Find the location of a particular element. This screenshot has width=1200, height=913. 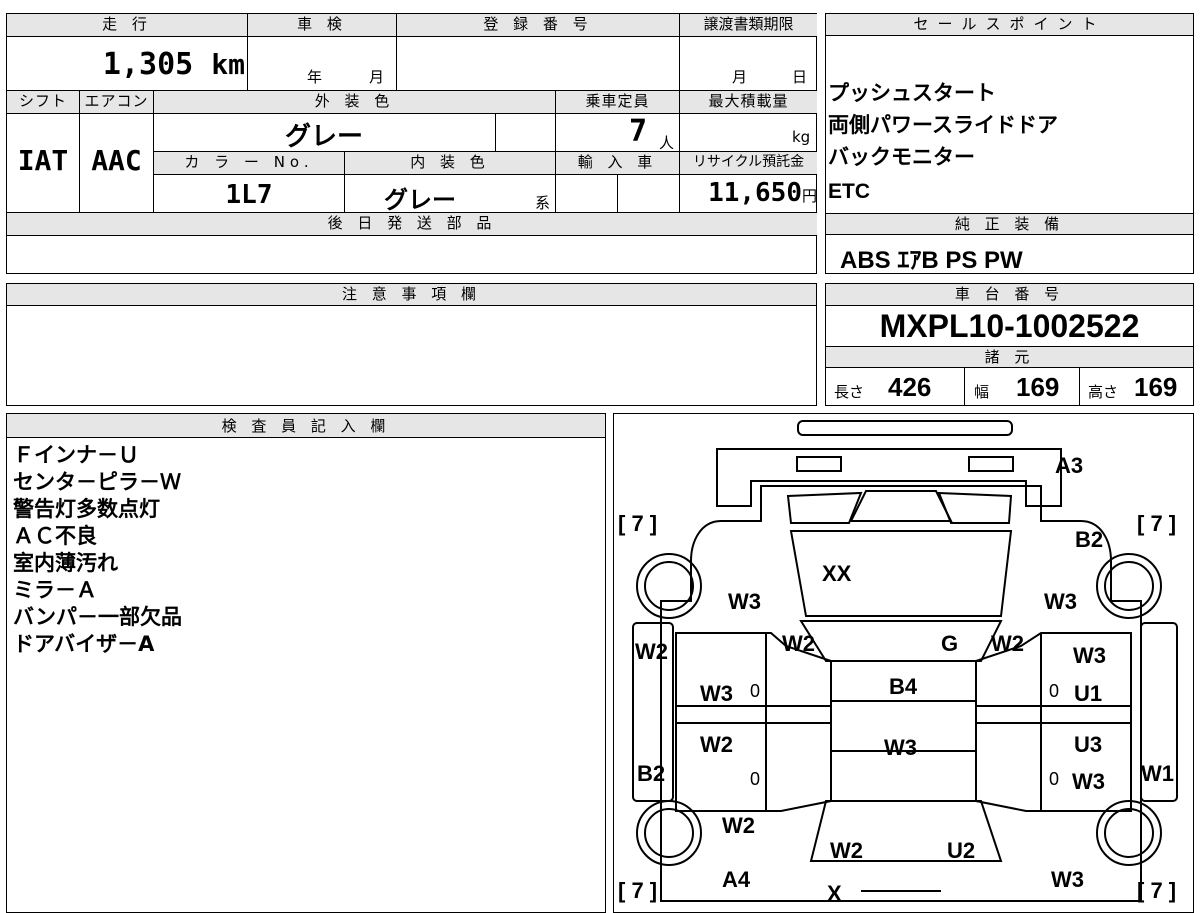

damage-mark: A4 is located at coordinates (736, 879).